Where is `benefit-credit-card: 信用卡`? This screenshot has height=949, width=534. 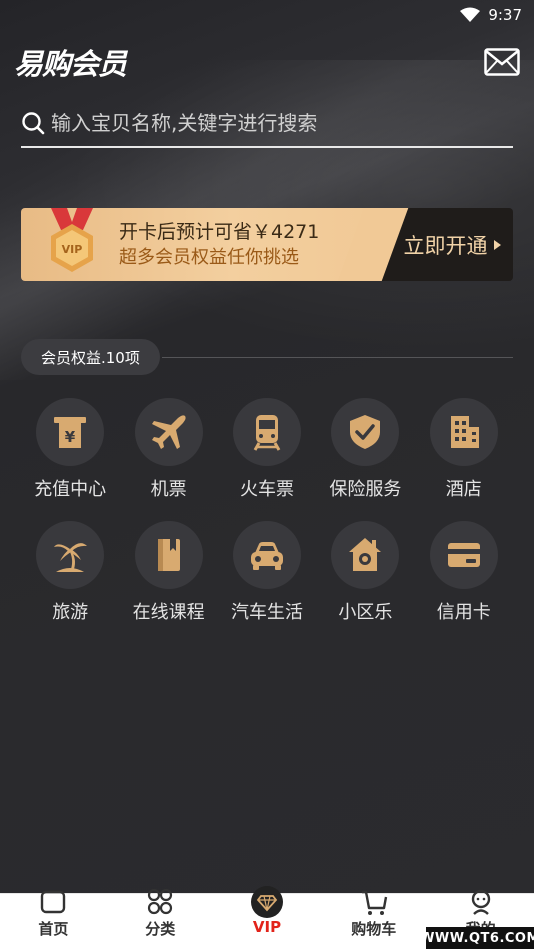 benefit-credit-card: 信用卡 is located at coordinates (464, 572).